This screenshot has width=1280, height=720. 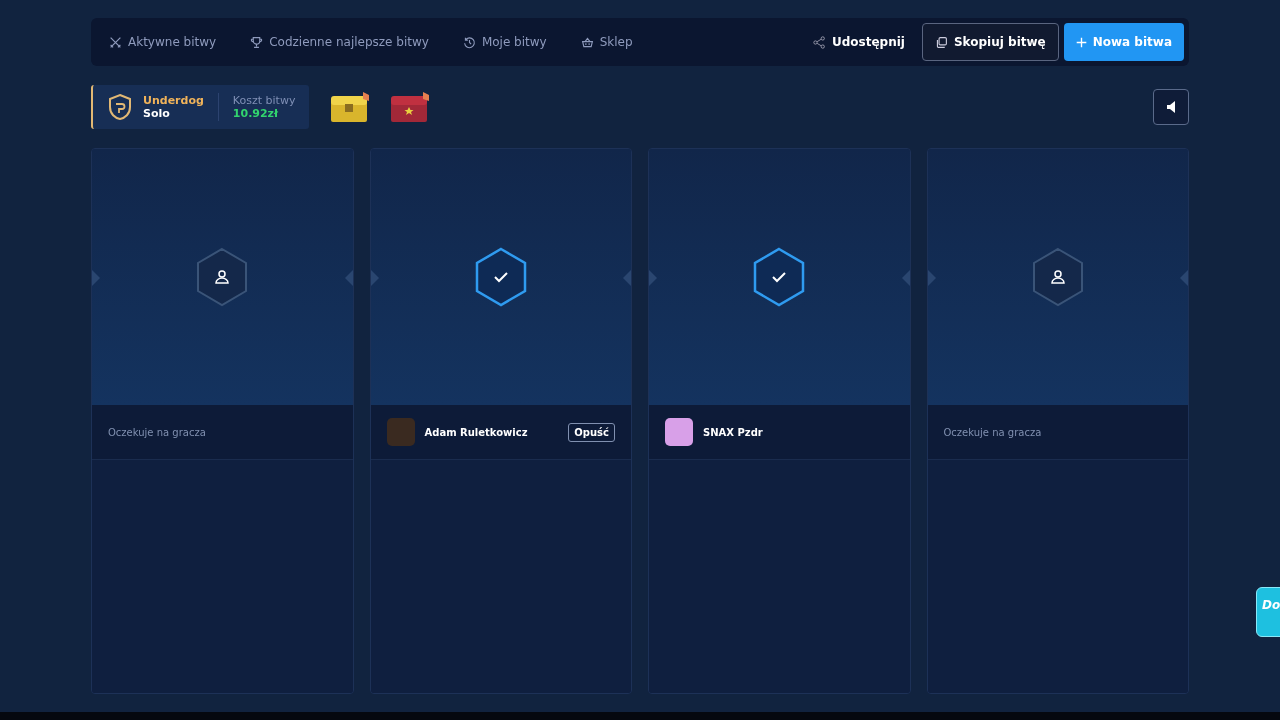 What do you see at coordinates (591, 432) in the screenshot?
I see `leave-button: Opuść` at bounding box center [591, 432].